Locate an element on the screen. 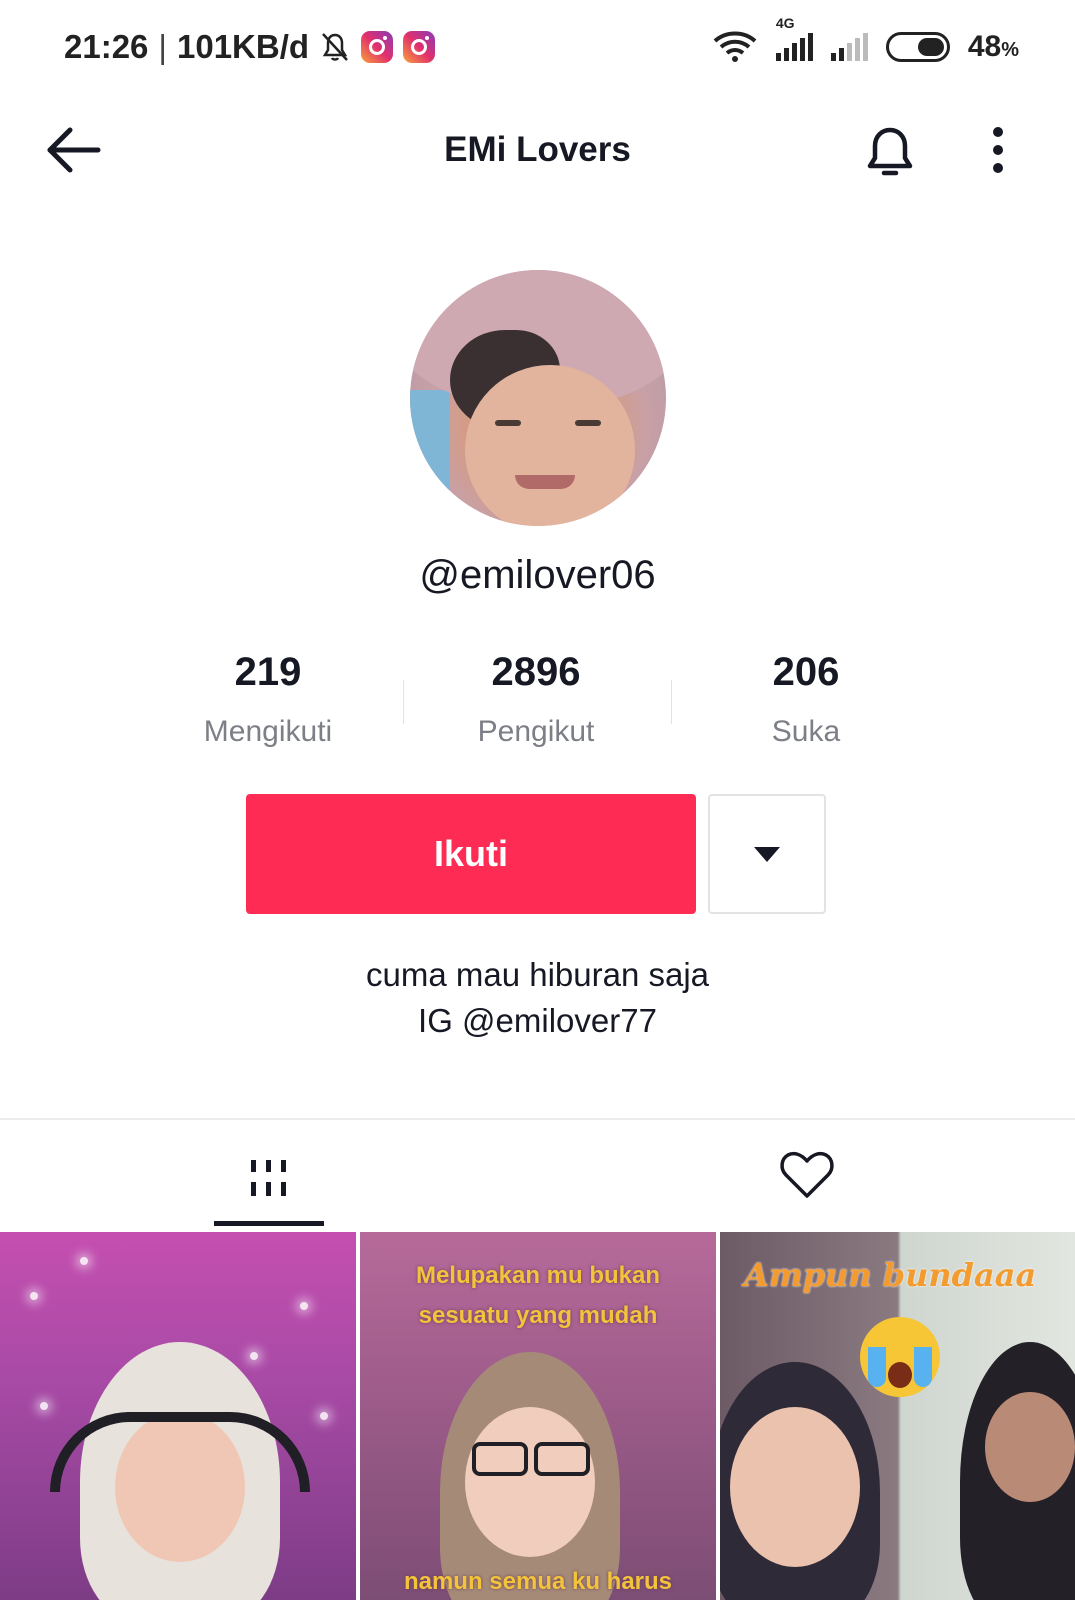  video-caption: namun semua ku harus is located at coordinates (538, 1581).